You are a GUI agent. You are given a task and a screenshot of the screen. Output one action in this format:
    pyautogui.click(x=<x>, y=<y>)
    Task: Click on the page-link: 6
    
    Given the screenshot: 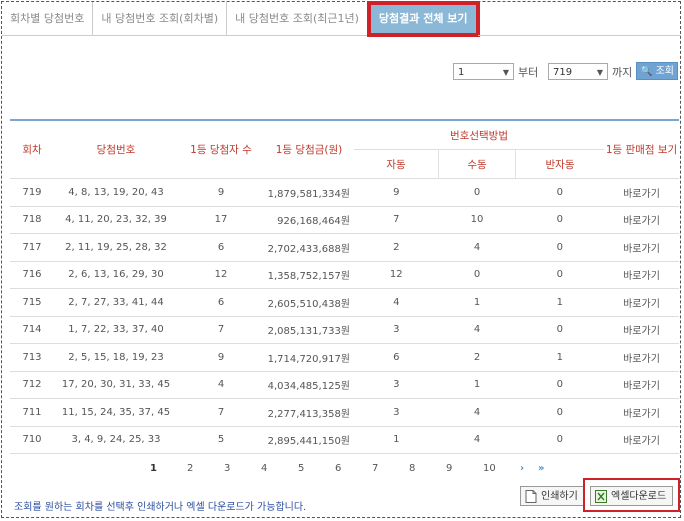 What is the action you would take?
    pyautogui.click(x=353, y=468)
    